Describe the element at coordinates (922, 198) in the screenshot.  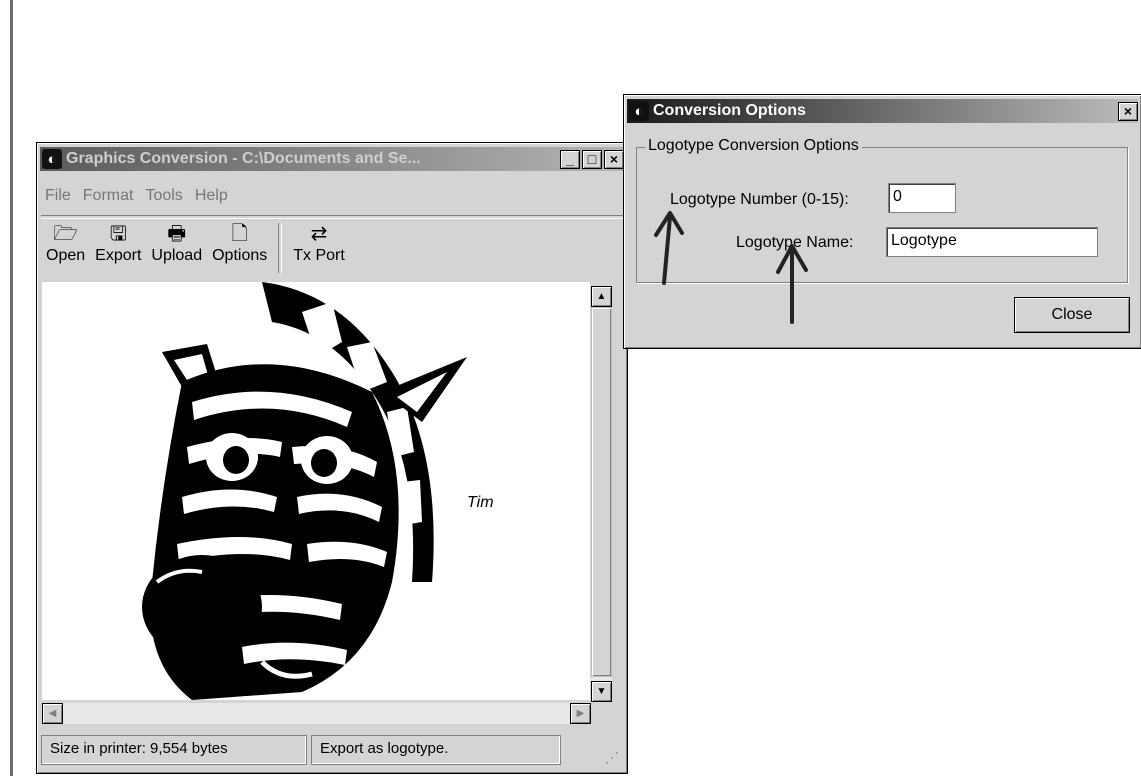
I see `logotype-number-input: 0` at that location.